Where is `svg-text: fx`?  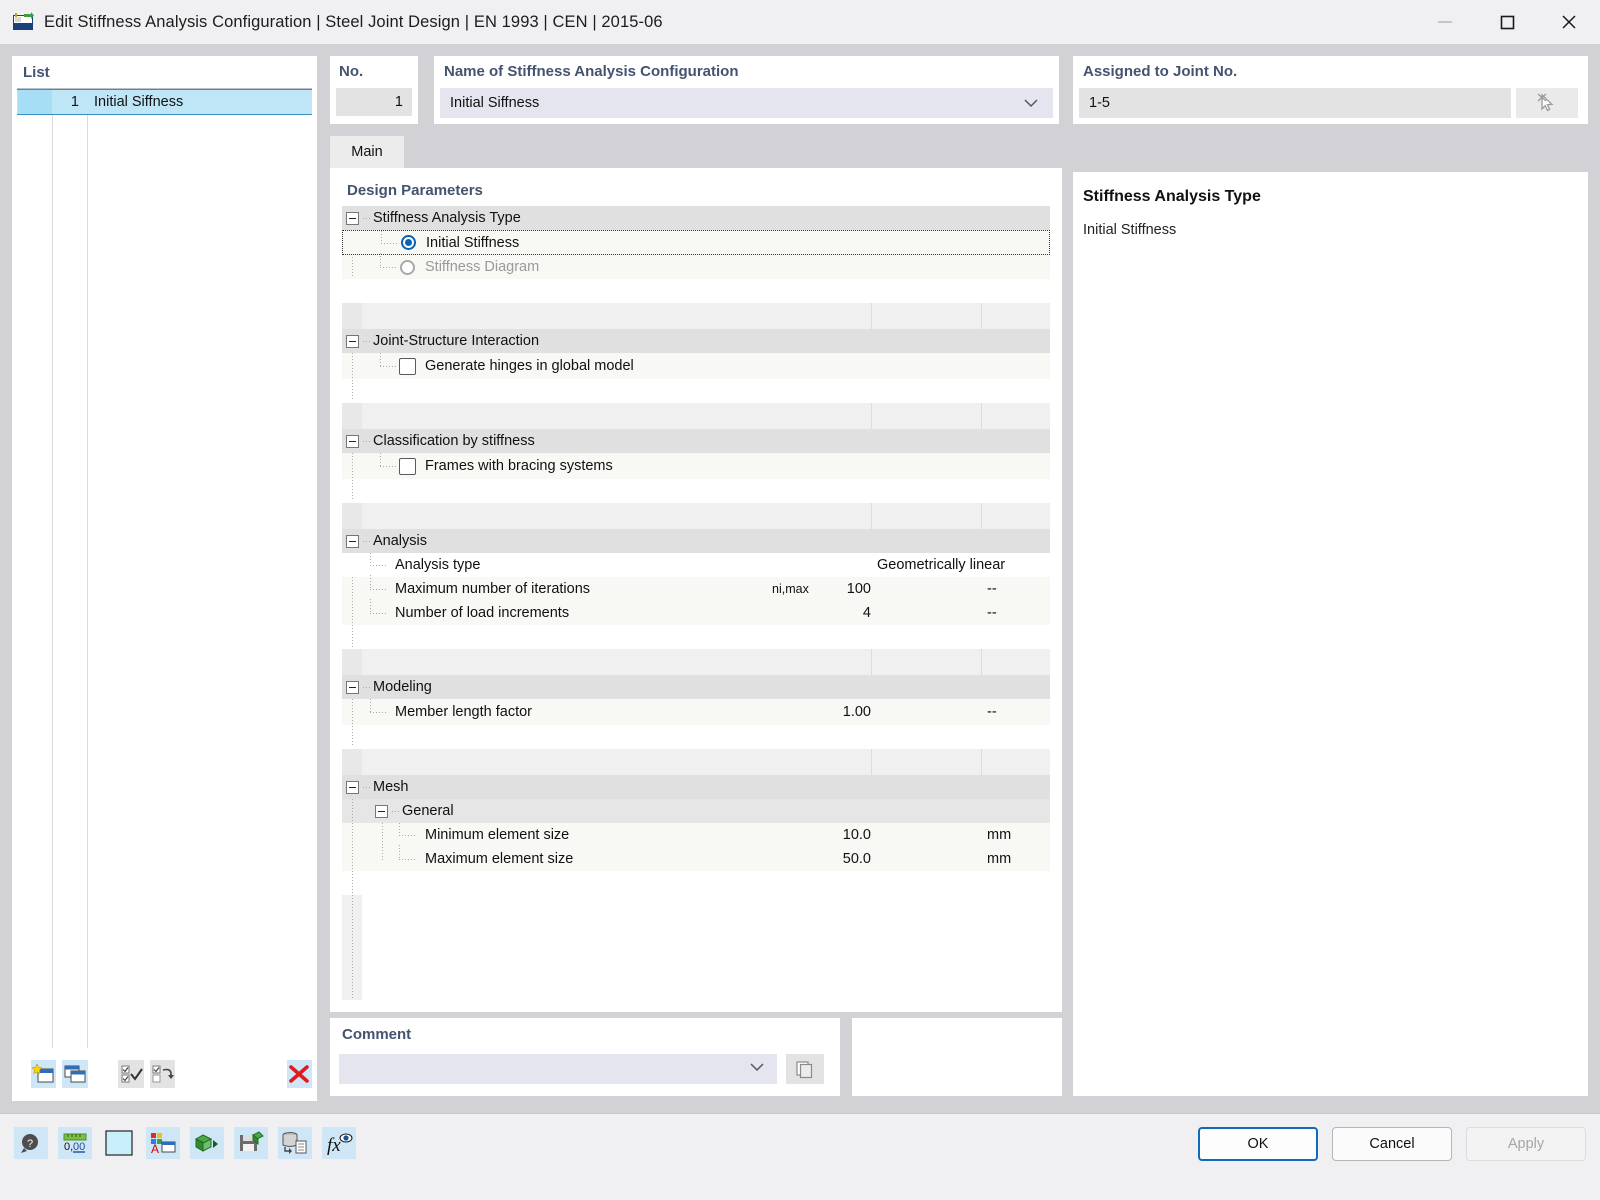 svg-text: fx is located at coordinates (334, 1145).